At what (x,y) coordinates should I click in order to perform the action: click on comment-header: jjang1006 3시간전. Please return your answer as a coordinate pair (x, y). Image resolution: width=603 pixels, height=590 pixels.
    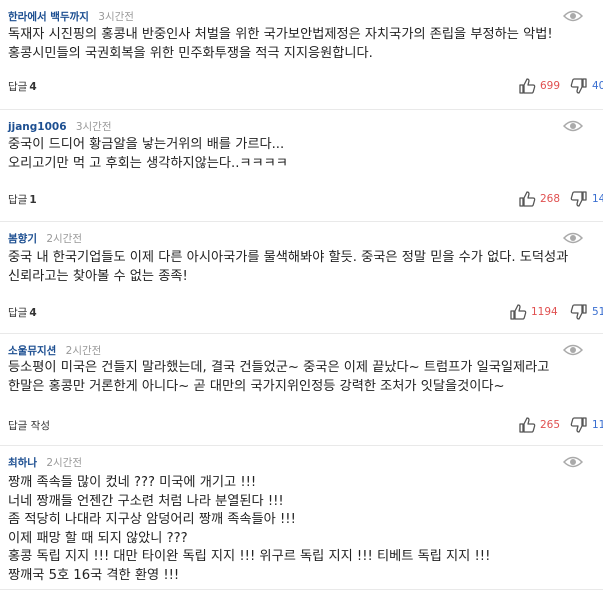
    Looking at the image, I should click on (60, 127).